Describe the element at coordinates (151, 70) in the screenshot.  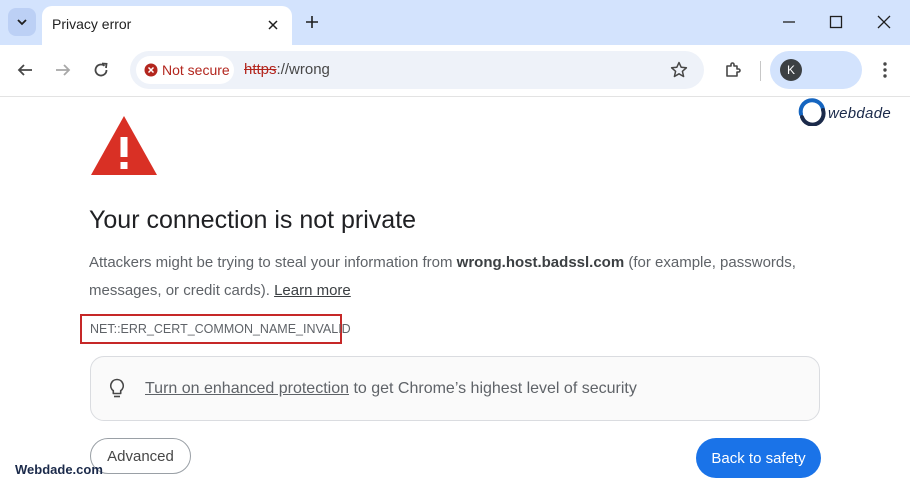
I see `warning-circle-icon` at that location.